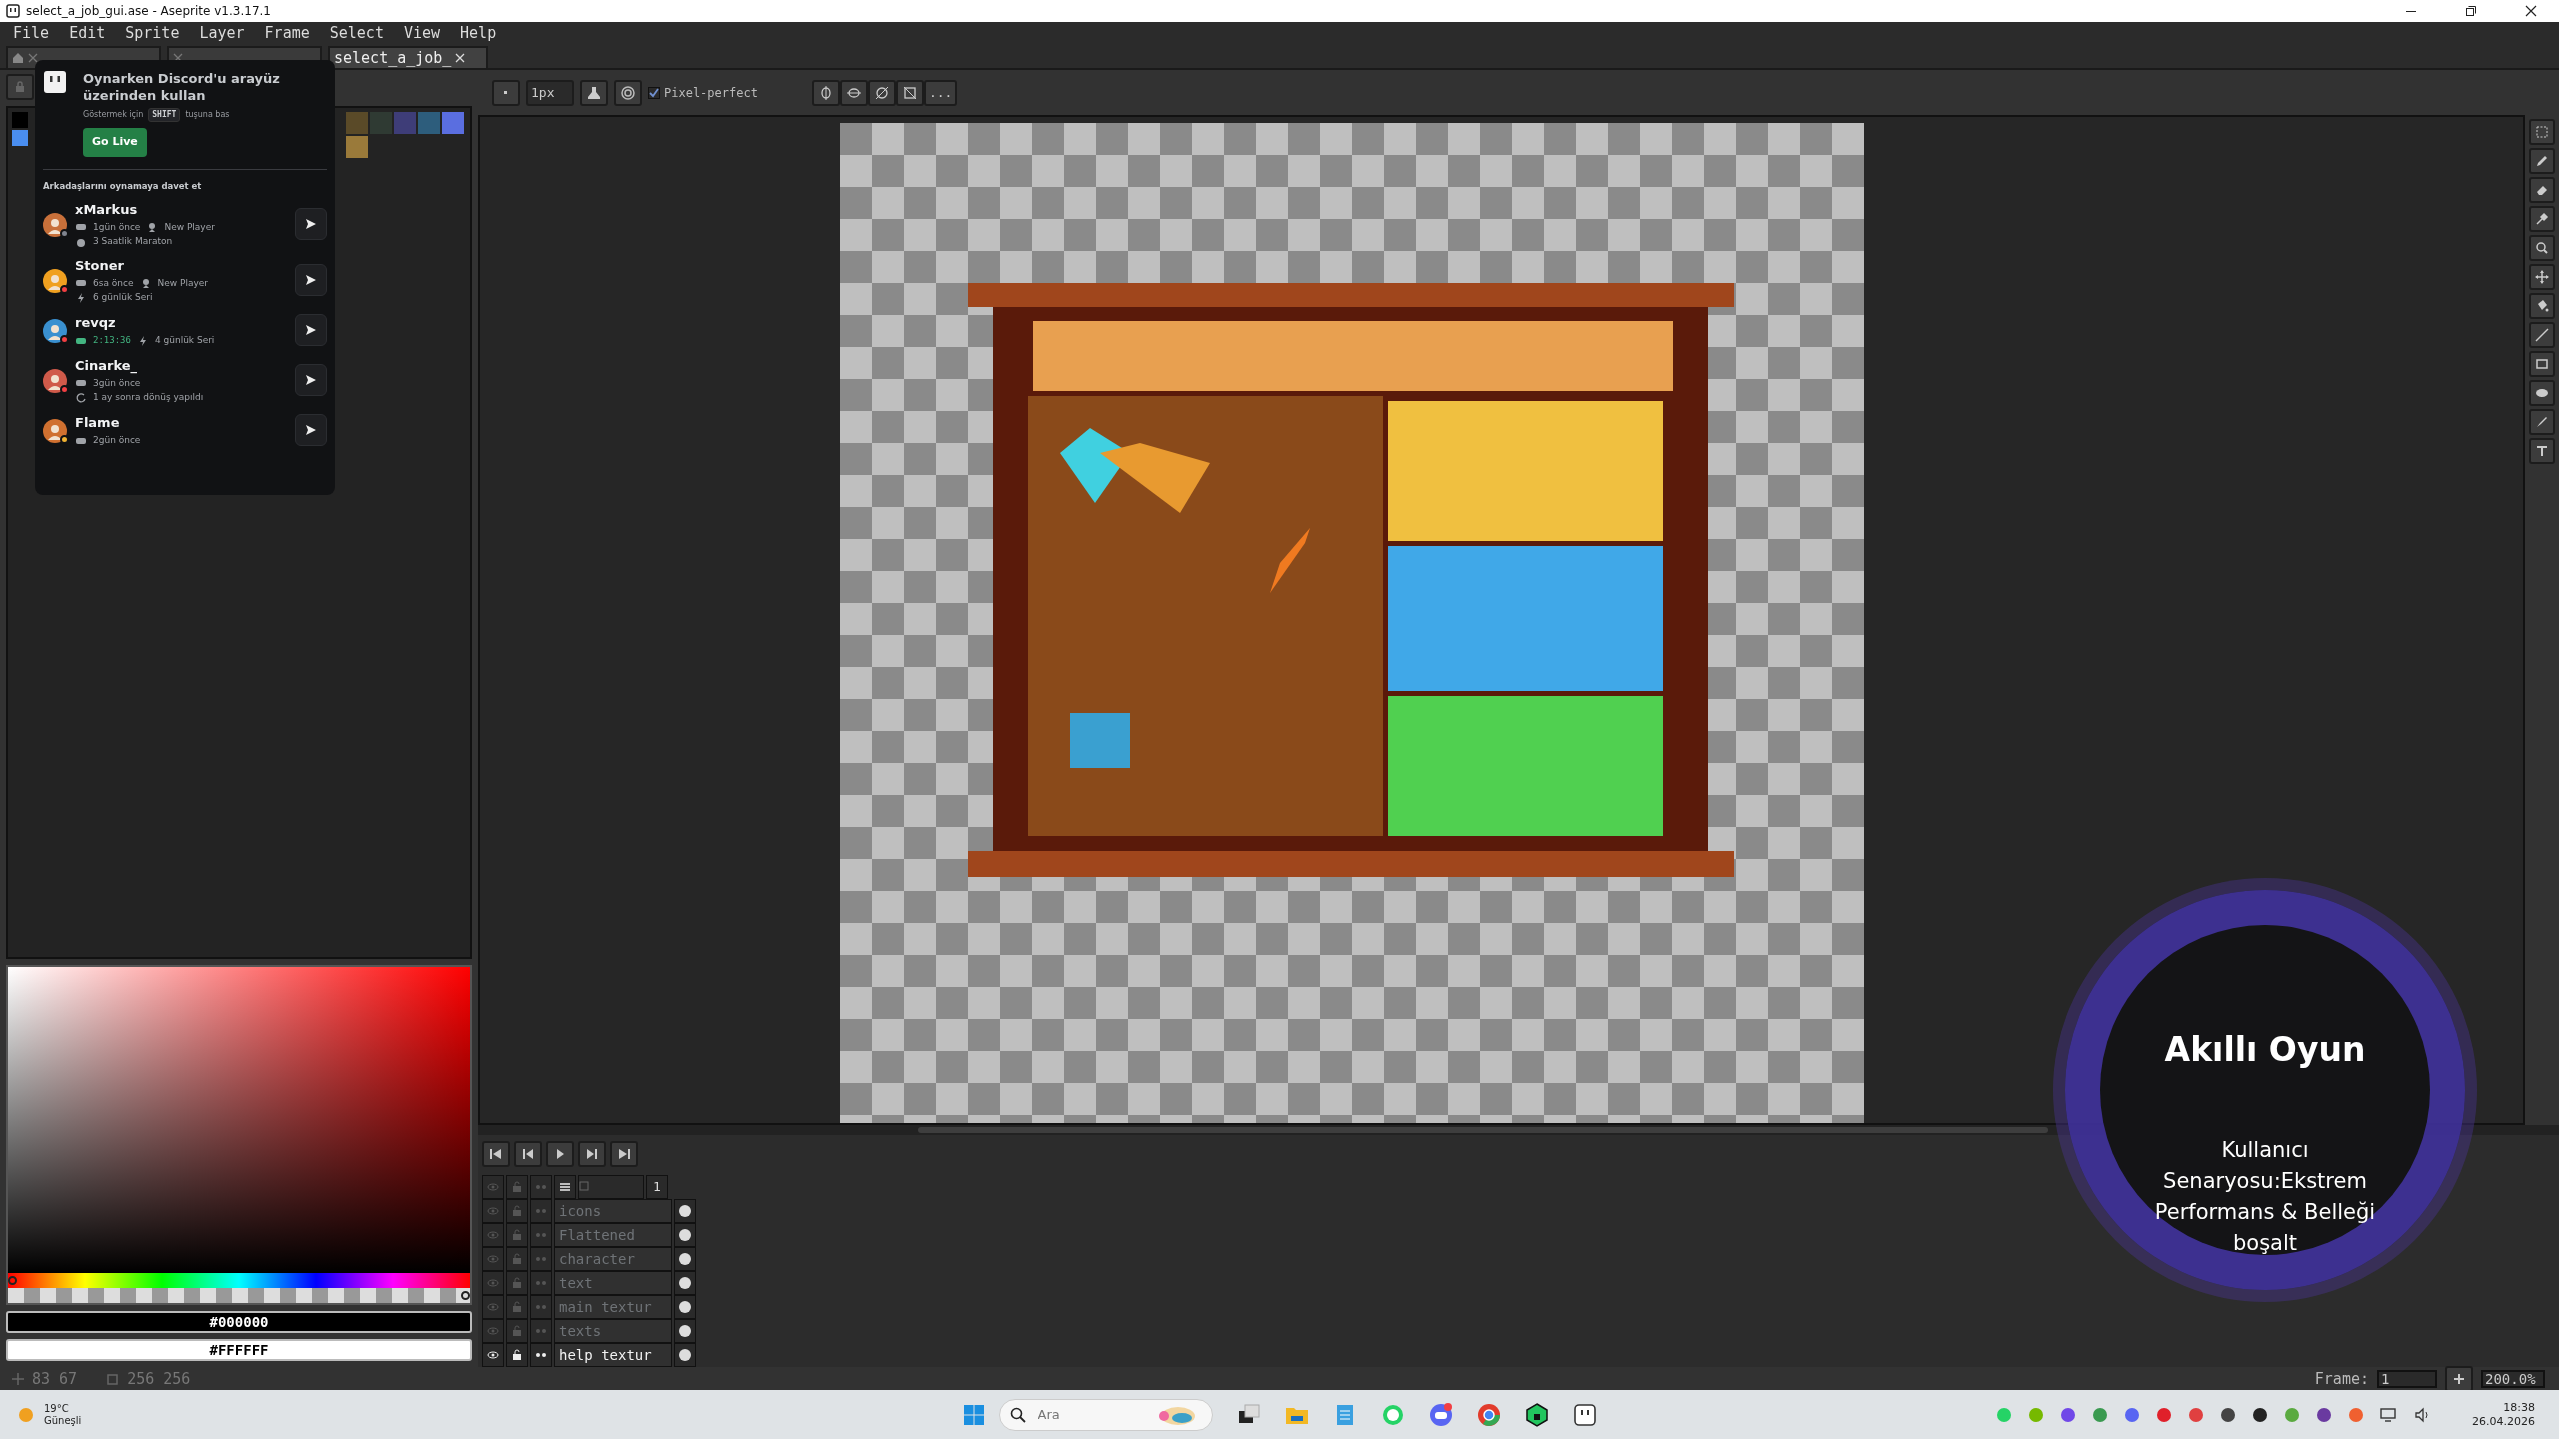  Describe the element at coordinates (356, 33) in the screenshot. I see `menu-item: Select` at that location.